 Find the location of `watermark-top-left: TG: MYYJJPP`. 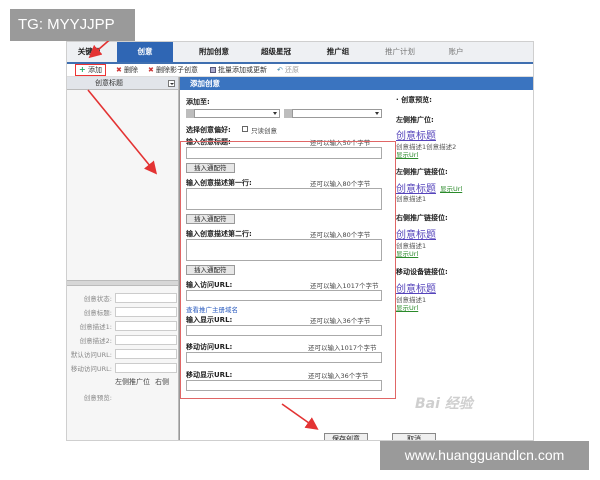

watermark-top-left: TG: MYYJJPP is located at coordinates (72, 25).